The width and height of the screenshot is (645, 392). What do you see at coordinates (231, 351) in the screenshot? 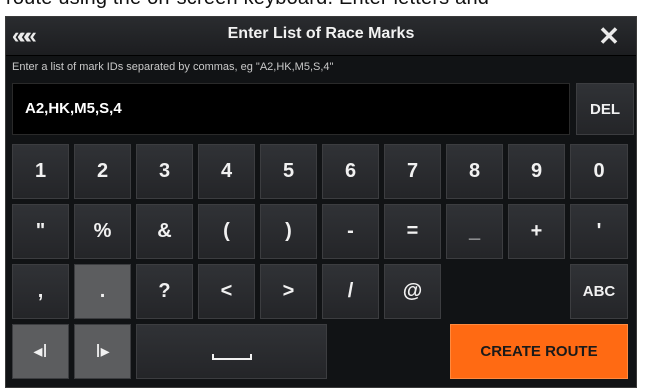
I see `space-key` at bounding box center [231, 351].